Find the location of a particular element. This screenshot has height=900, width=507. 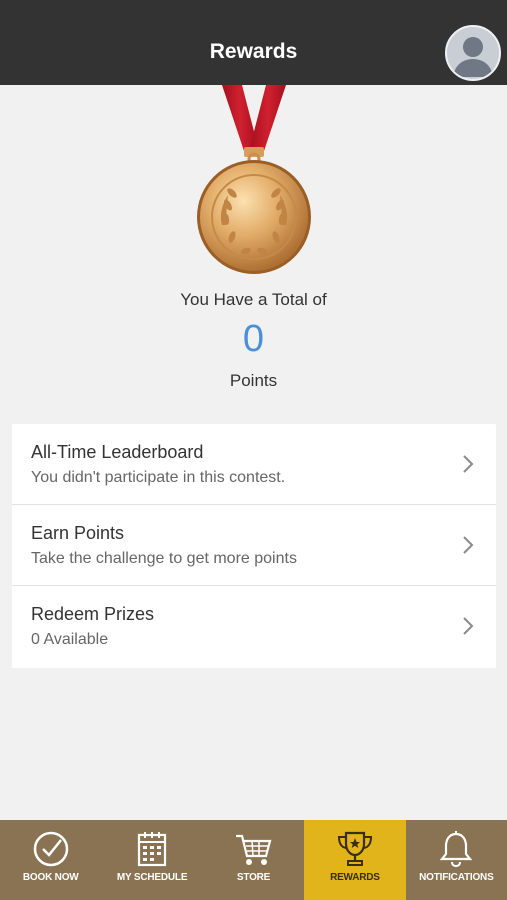

menu-item-subtitle: You didn't participate in this contest. is located at coordinates (158, 477).